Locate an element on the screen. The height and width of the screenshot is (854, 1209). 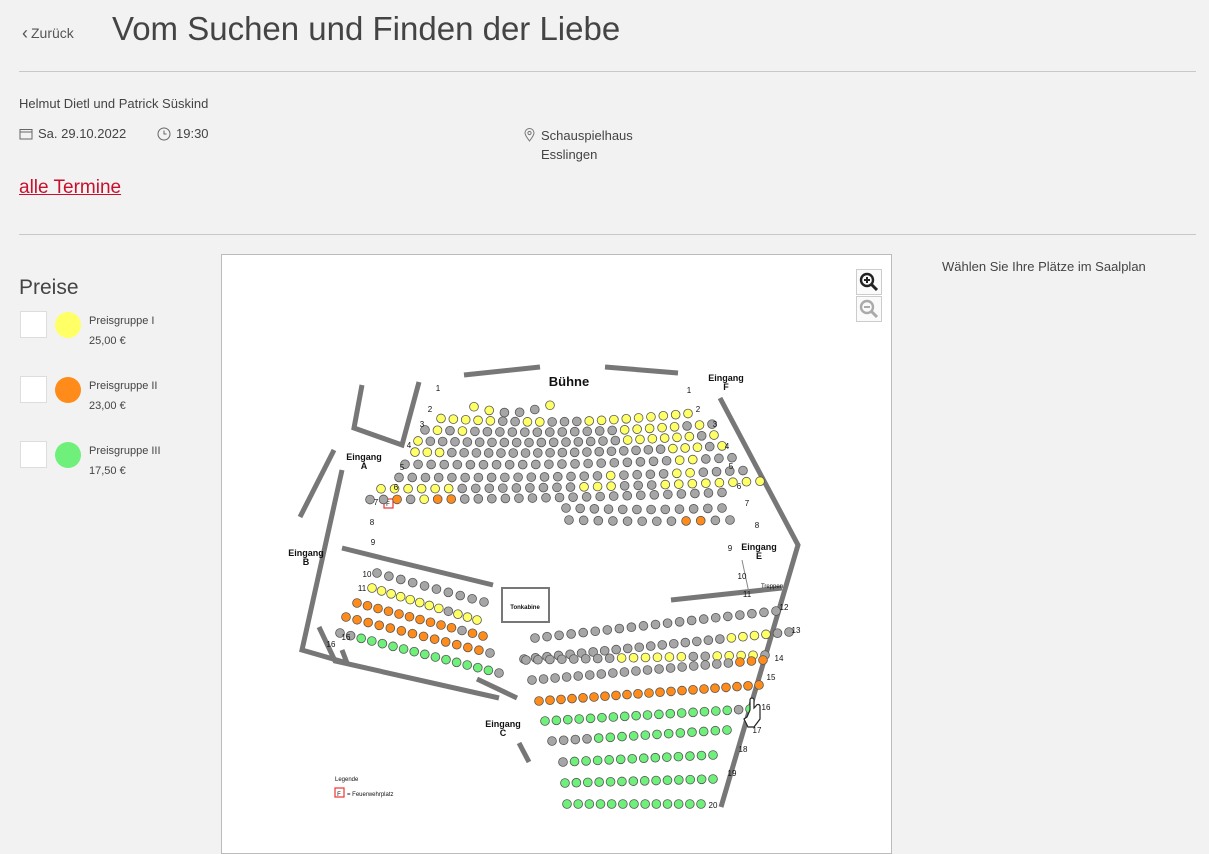
control-booth is located at coordinates (525, 605).